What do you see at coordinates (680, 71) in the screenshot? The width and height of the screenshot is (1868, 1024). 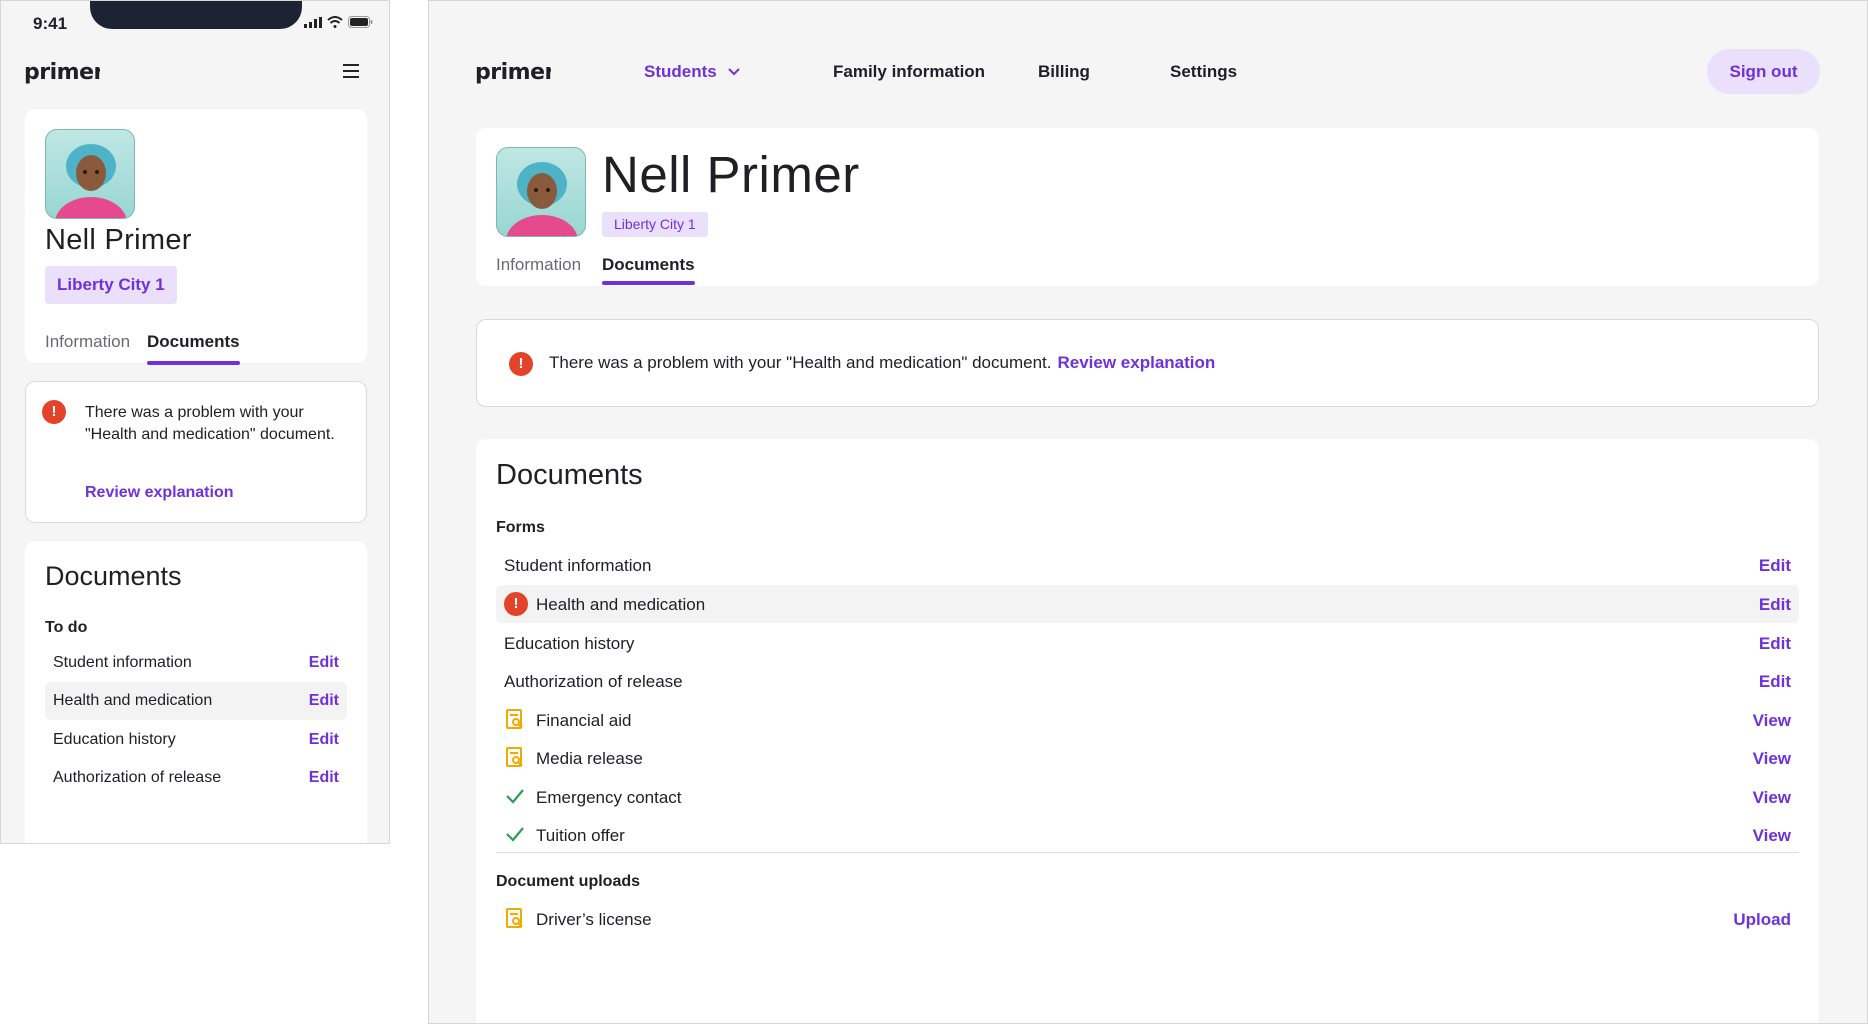 I see `nav-students-label: Students` at bounding box center [680, 71].